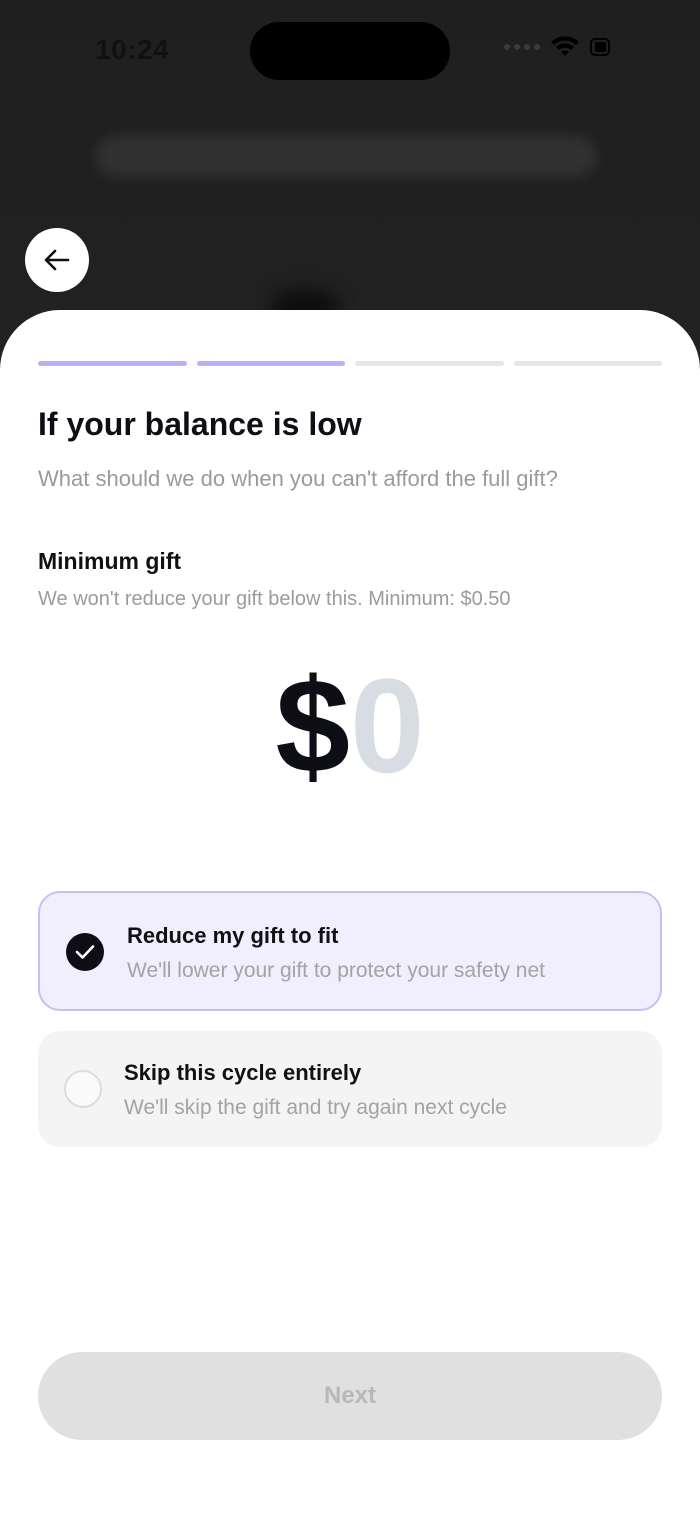 This screenshot has width=700, height=1520. I want to click on dynamic-island, so click(350, 51).